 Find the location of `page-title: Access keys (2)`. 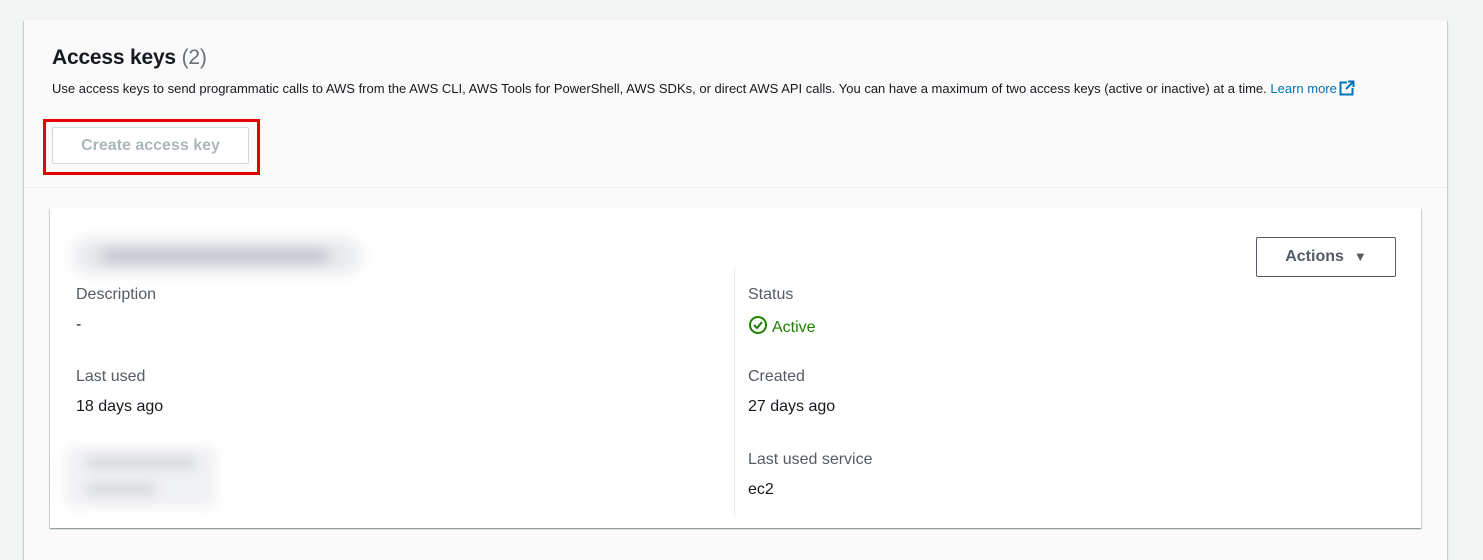

page-title: Access keys (2) is located at coordinates (129, 58).